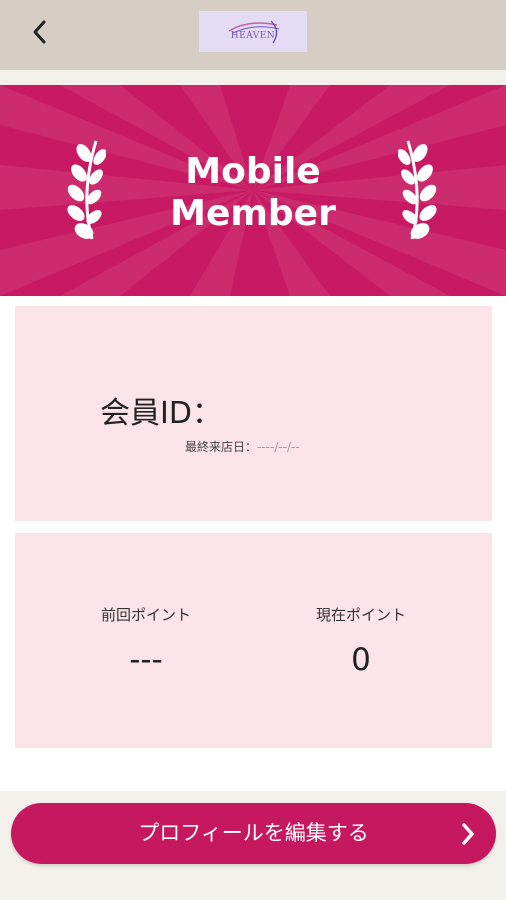 The image size is (506, 900). I want to click on member-id-label: 会員ID：, so click(161, 413).